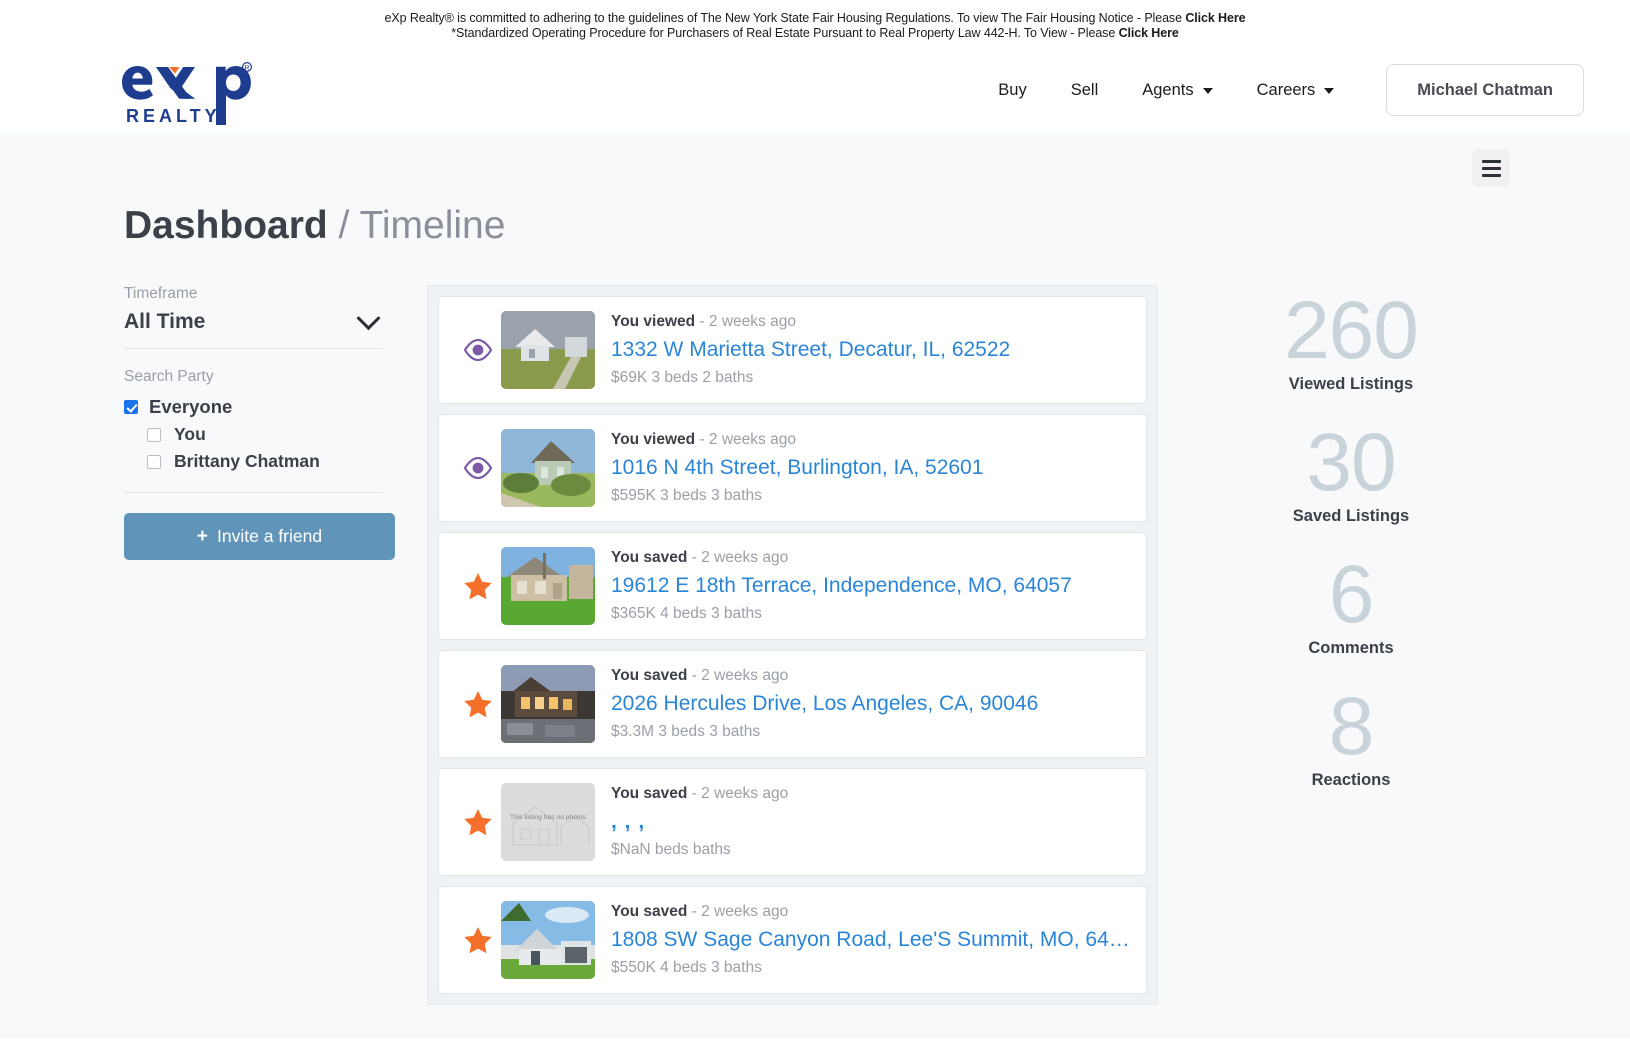 This screenshot has width=1630, height=1039. I want to click on listing-specs: $69K 3 beds 2 baths, so click(682, 377).